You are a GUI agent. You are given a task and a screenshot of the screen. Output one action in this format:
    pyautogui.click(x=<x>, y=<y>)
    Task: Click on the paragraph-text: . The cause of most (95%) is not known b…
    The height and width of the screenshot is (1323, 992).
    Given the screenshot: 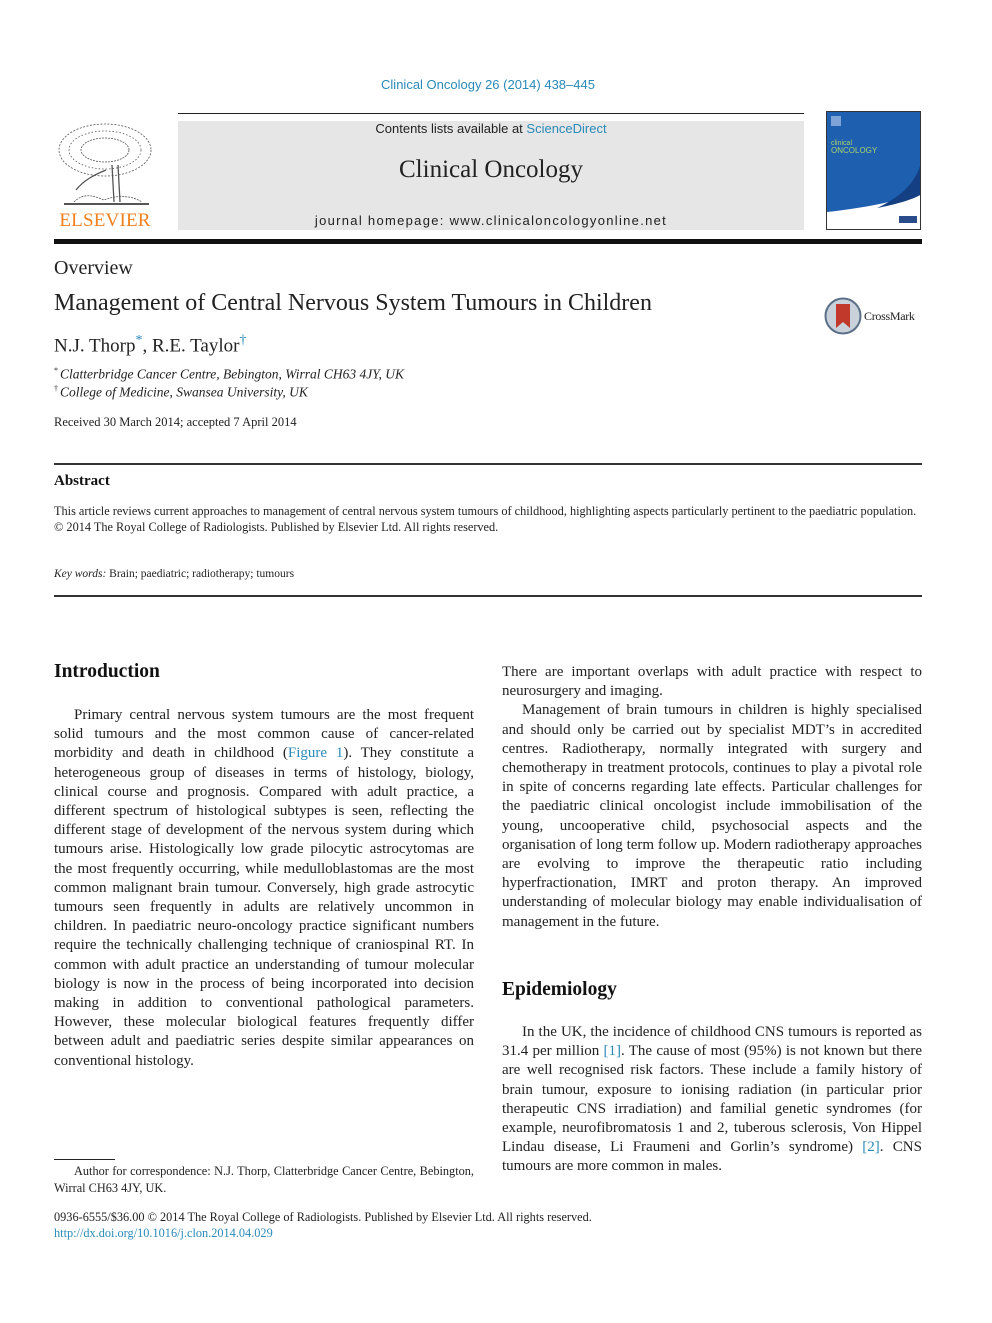 What is the action you would take?
    pyautogui.click(x=712, y=1099)
    